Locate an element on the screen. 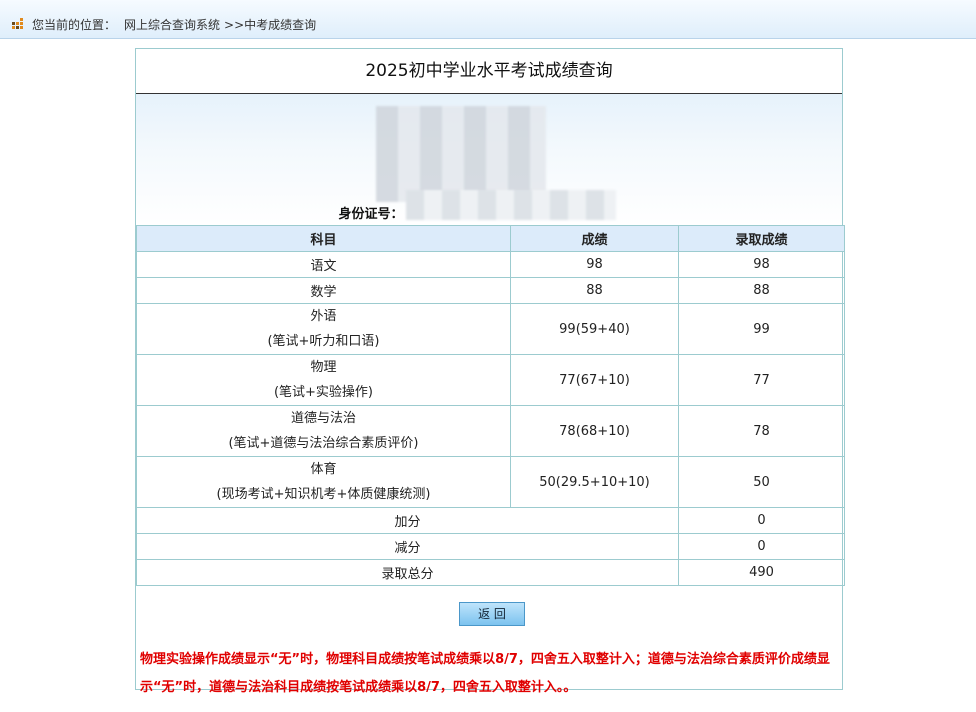 Image resolution: width=976 pixels, height=712 pixels. score-cell: 50(29.5+10+10) is located at coordinates (594, 482).